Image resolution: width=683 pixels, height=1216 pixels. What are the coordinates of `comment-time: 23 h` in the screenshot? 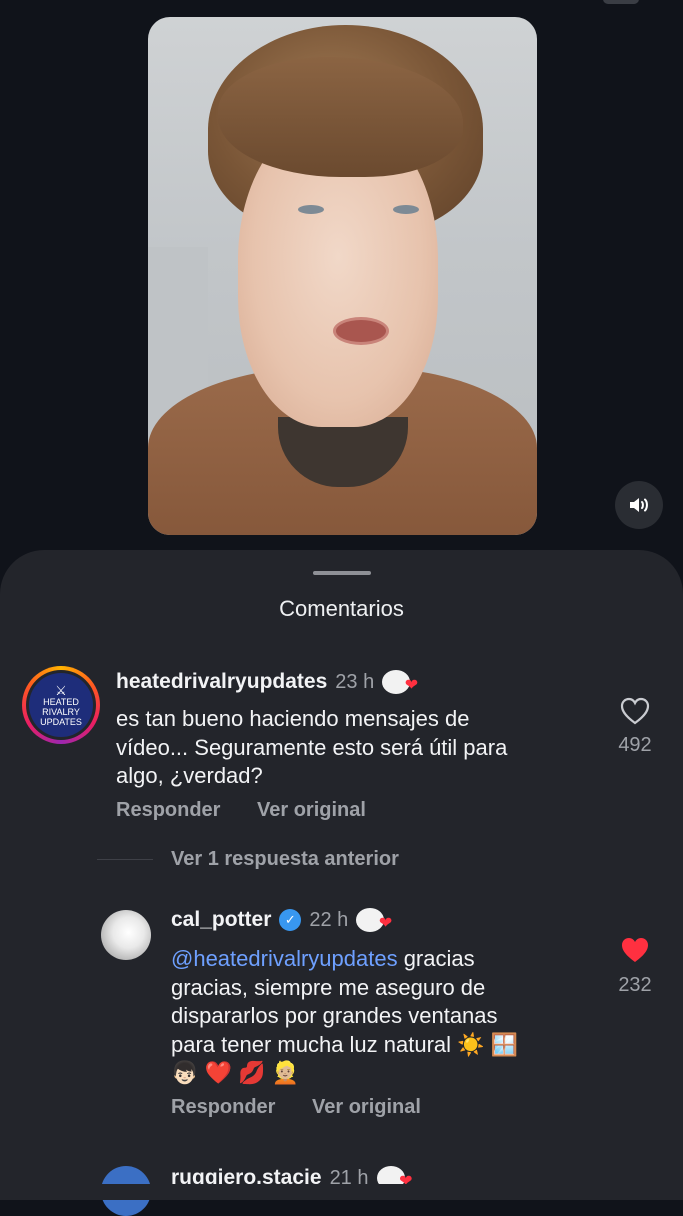 It's located at (355, 681).